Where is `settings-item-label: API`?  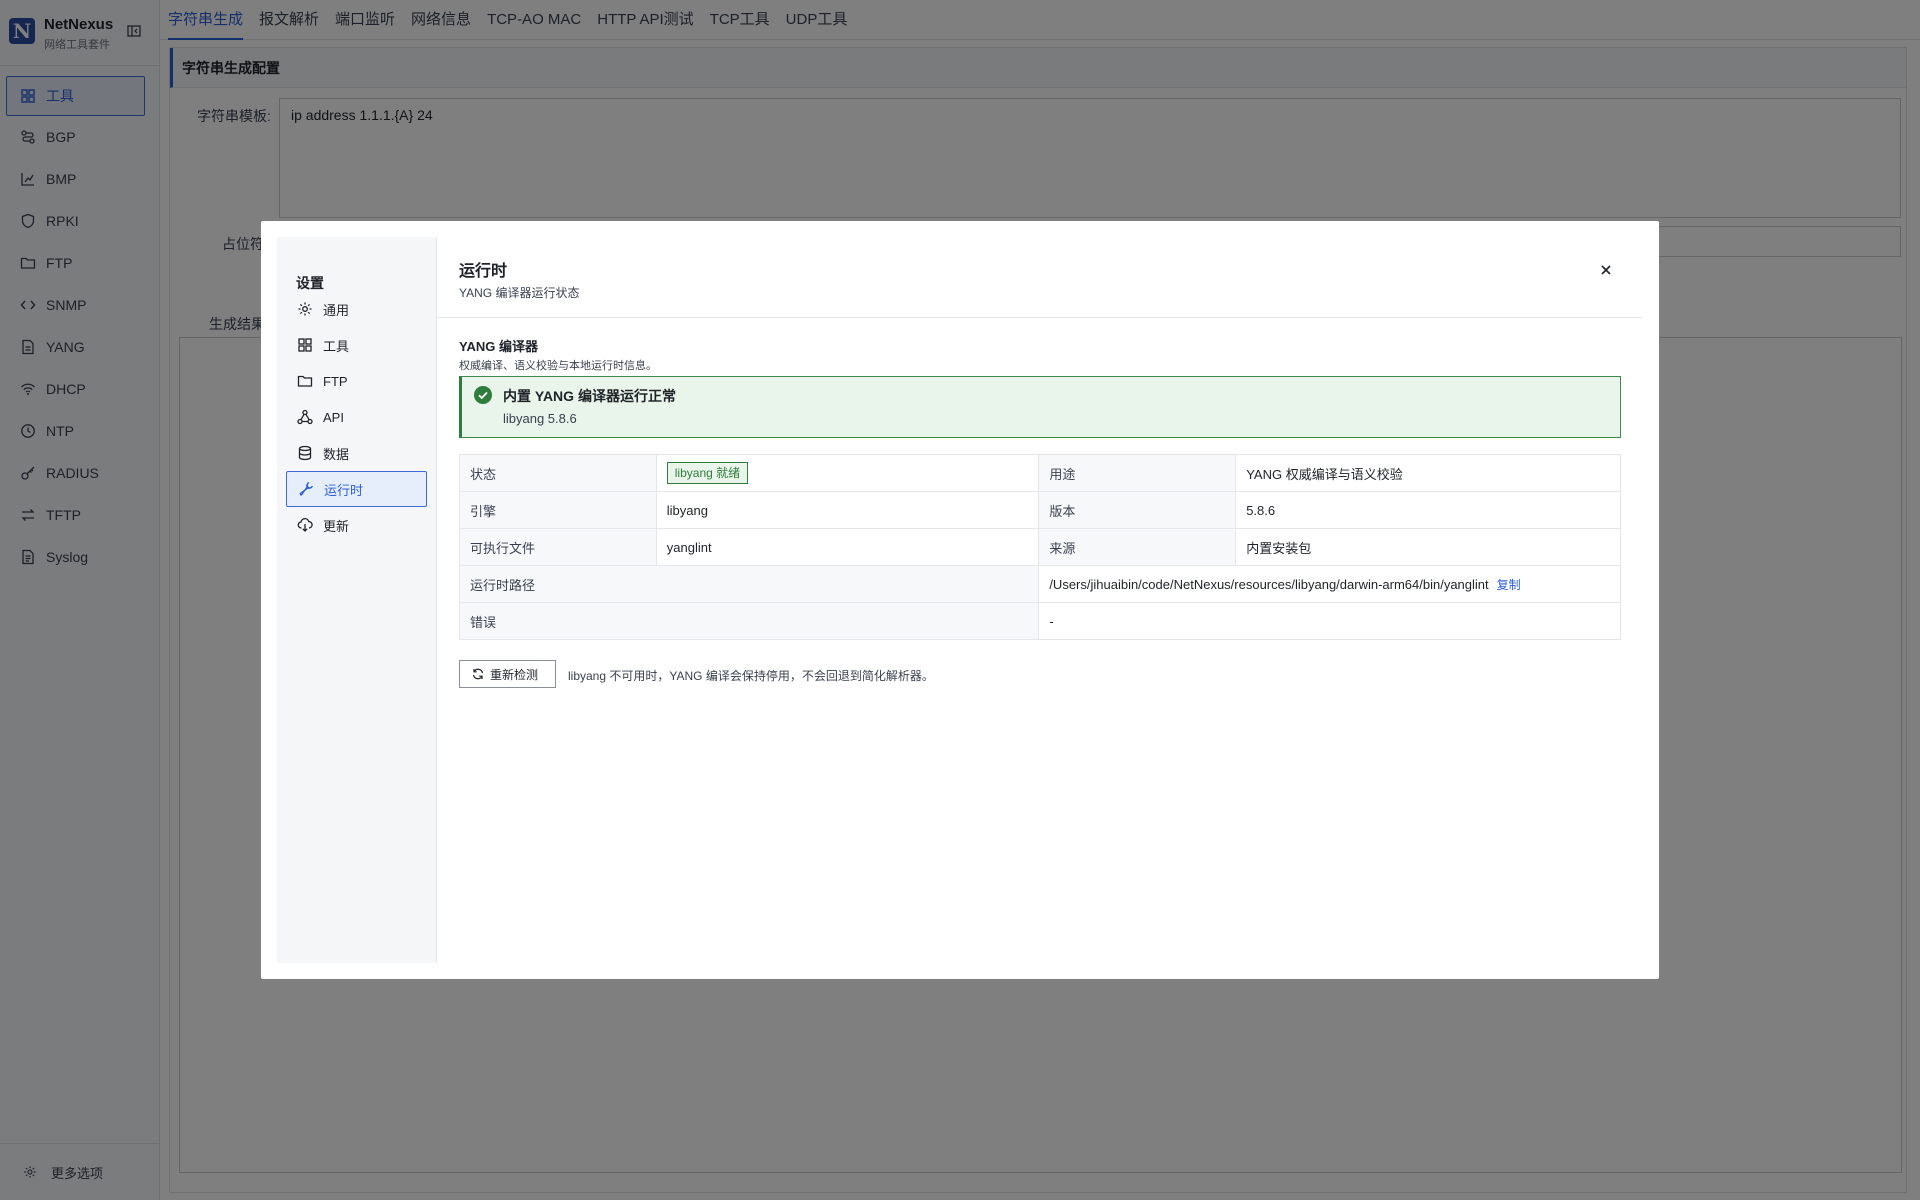 settings-item-label: API is located at coordinates (333, 417).